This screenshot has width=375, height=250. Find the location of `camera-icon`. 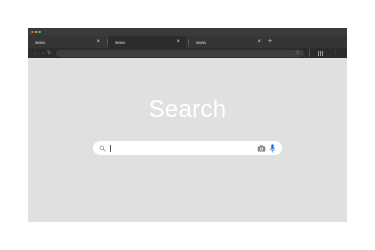

camera-icon is located at coordinates (261, 148).